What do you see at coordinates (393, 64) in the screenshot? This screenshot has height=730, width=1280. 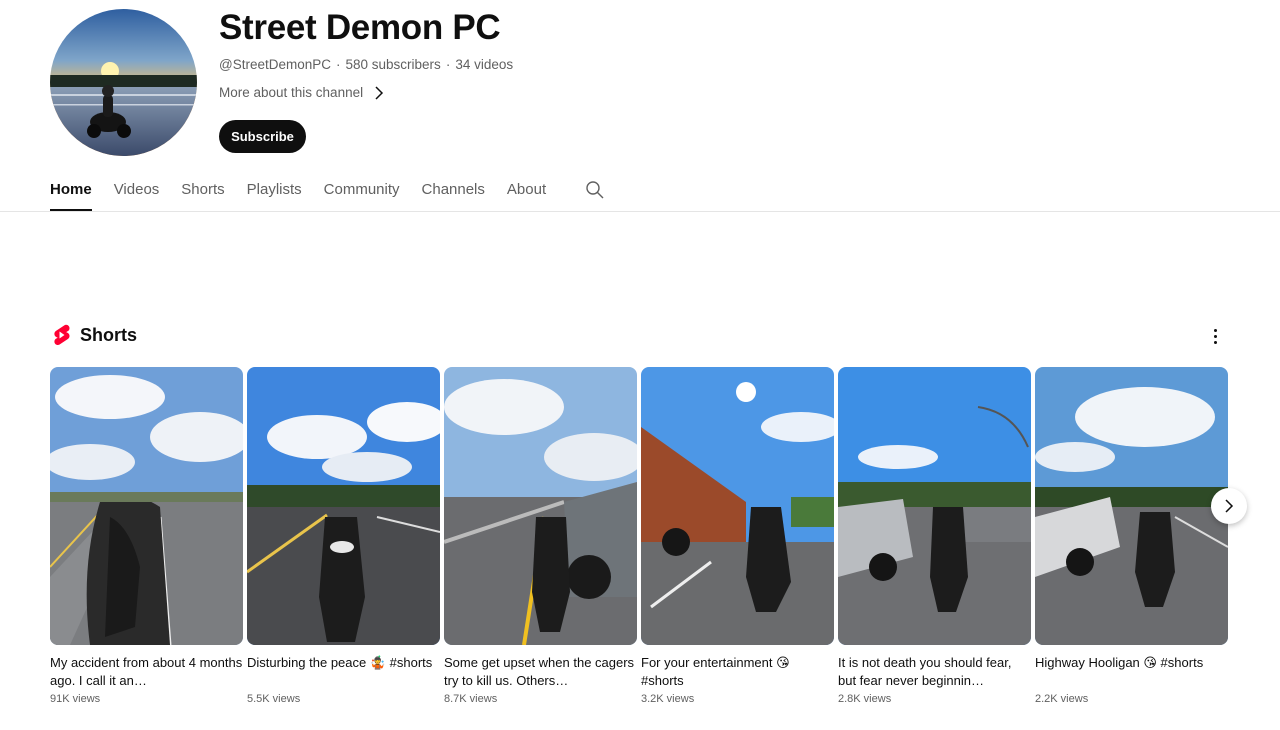 I see `subscriber-count: 580 subscribers` at bounding box center [393, 64].